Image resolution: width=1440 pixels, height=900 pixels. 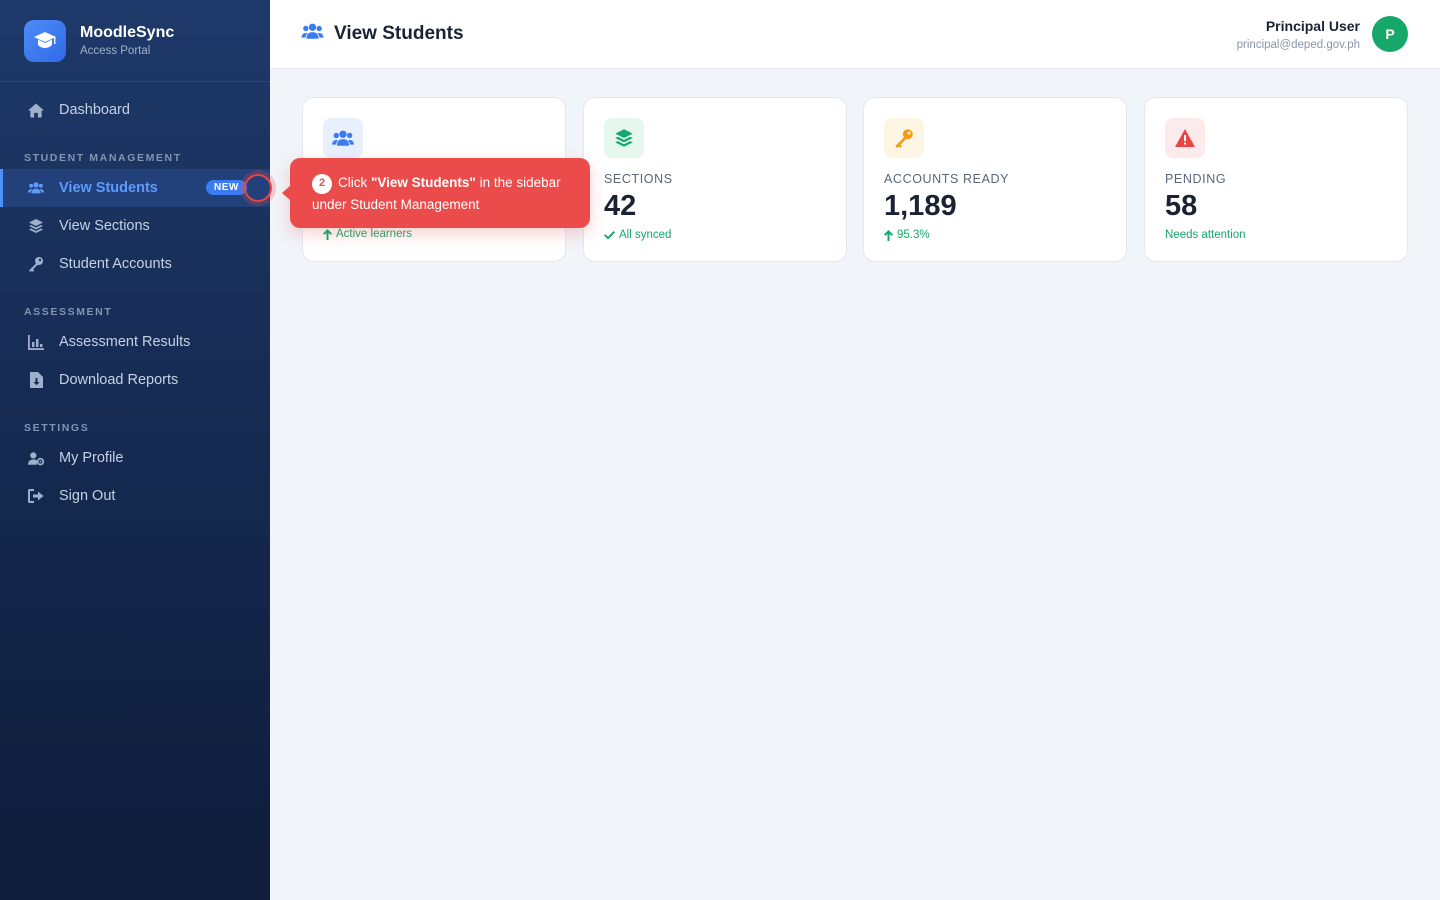 What do you see at coordinates (36, 342) in the screenshot?
I see `bar-chart-icon` at bounding box center [36, 342].